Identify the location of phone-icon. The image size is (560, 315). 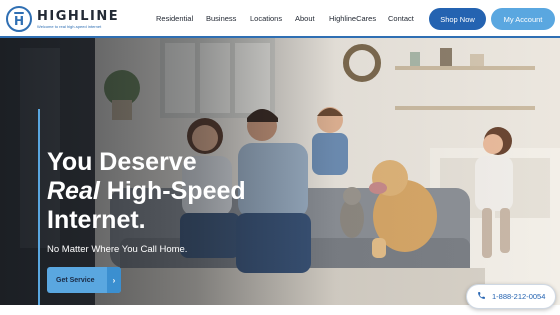
(481, 296).